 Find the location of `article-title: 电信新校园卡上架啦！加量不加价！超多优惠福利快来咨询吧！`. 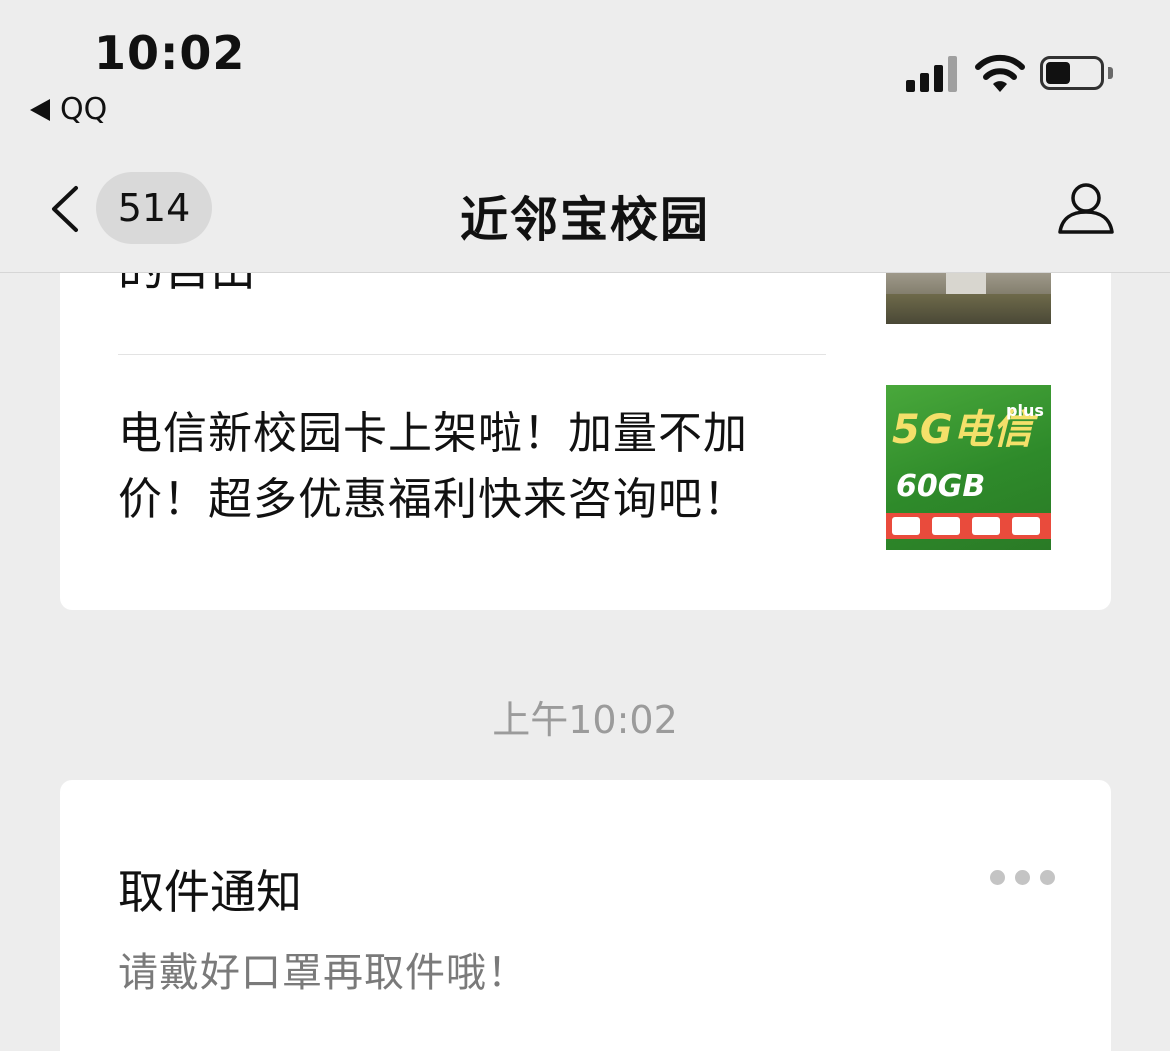

article-title: 电信新校园卡上架啦！加量不加价！超多优惠福利快来咨询吧！ is located at coordinates (468, 467).